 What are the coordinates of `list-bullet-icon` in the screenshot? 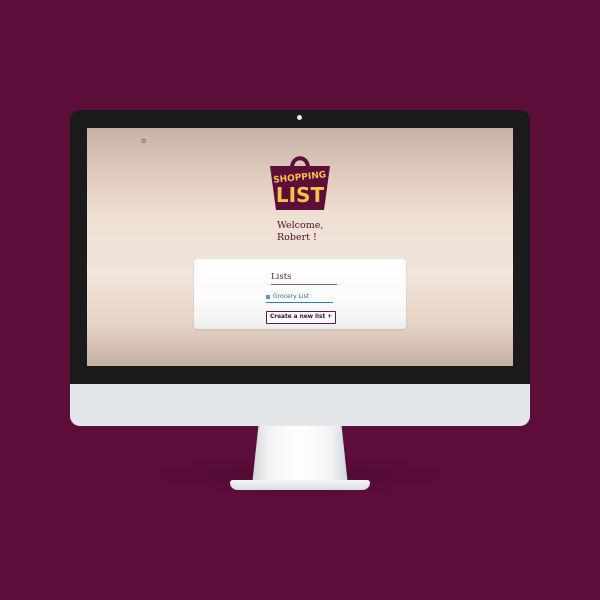 It's located at (268, 297).